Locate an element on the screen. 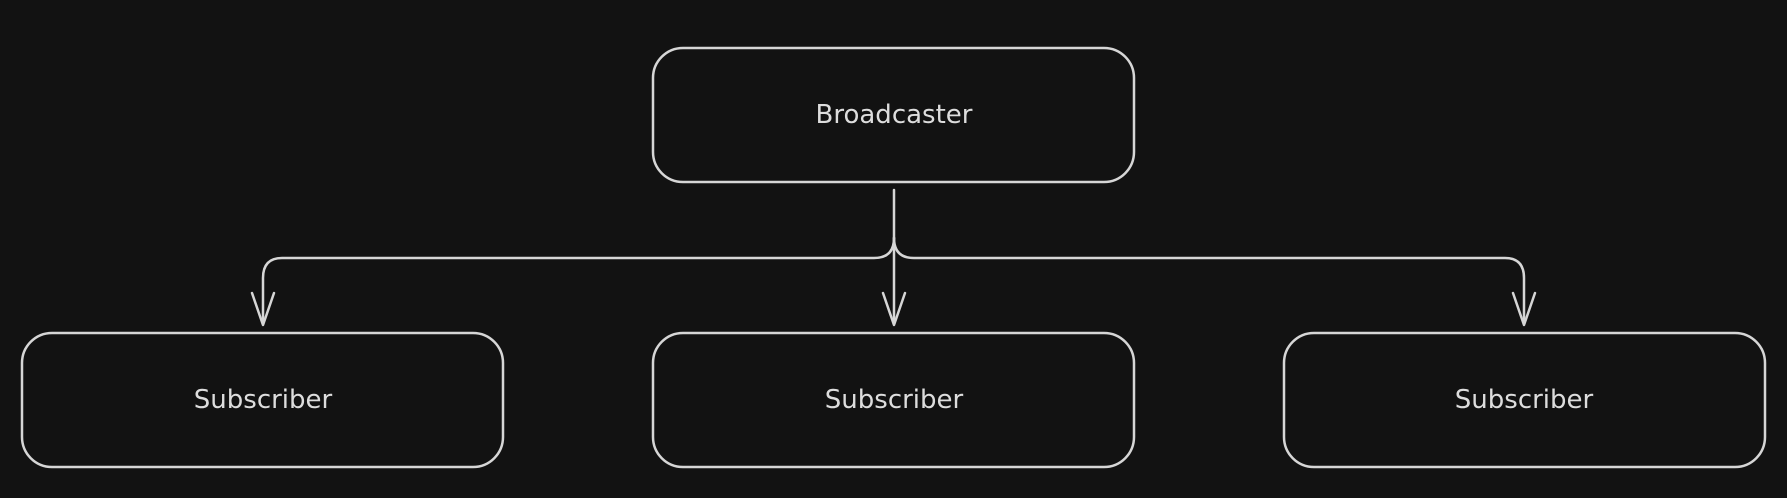  subscriber-node-2: Subscriber is located at coordinates (893, 400).